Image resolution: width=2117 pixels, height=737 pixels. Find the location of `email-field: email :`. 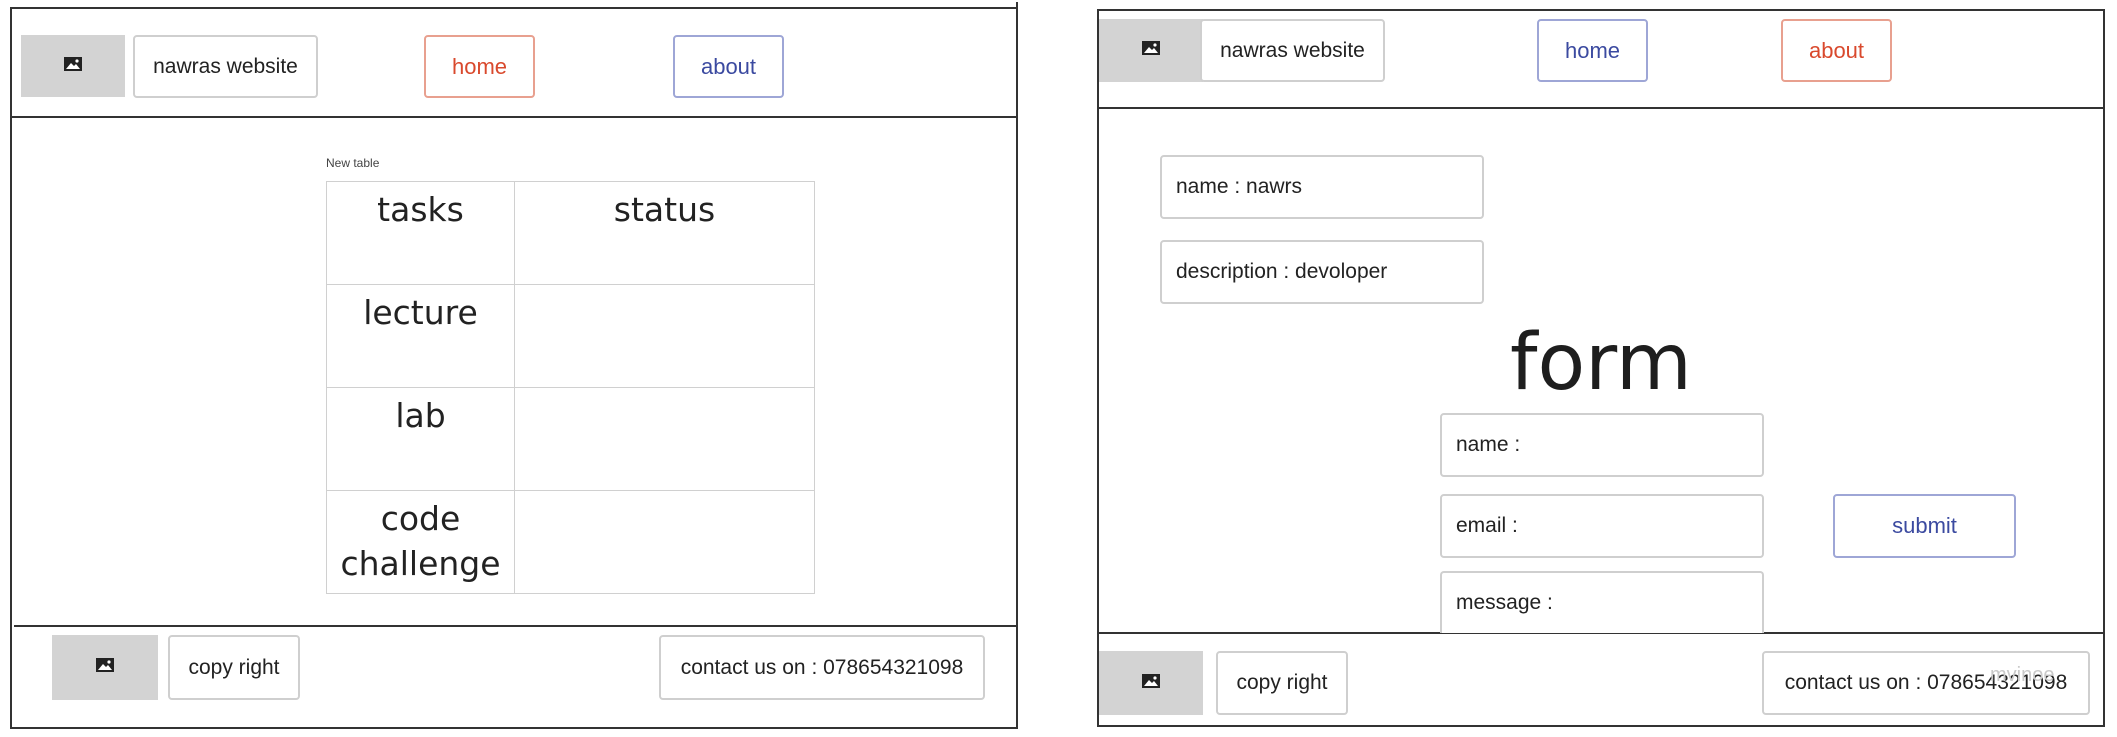

email-field: email : is located at coordinates (1602, 526).